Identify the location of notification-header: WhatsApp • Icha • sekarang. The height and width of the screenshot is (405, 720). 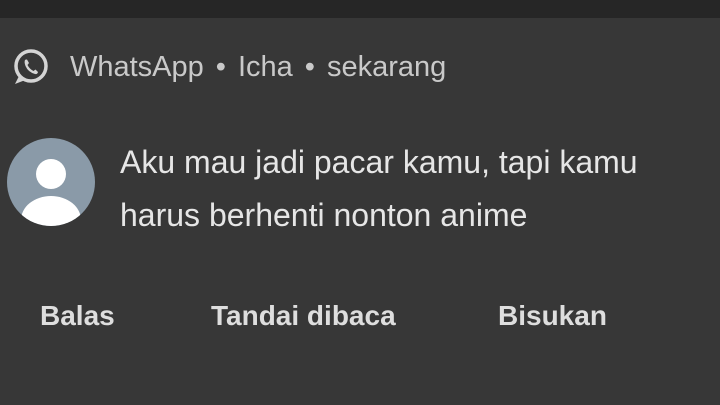
(228, 67).